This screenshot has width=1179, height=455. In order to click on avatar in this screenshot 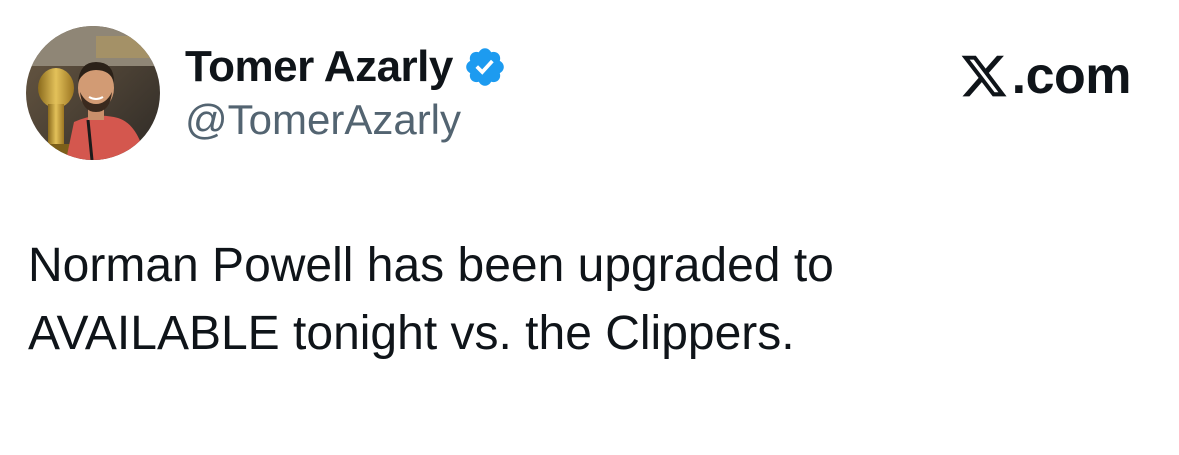, I will do `click(93, 93)`.